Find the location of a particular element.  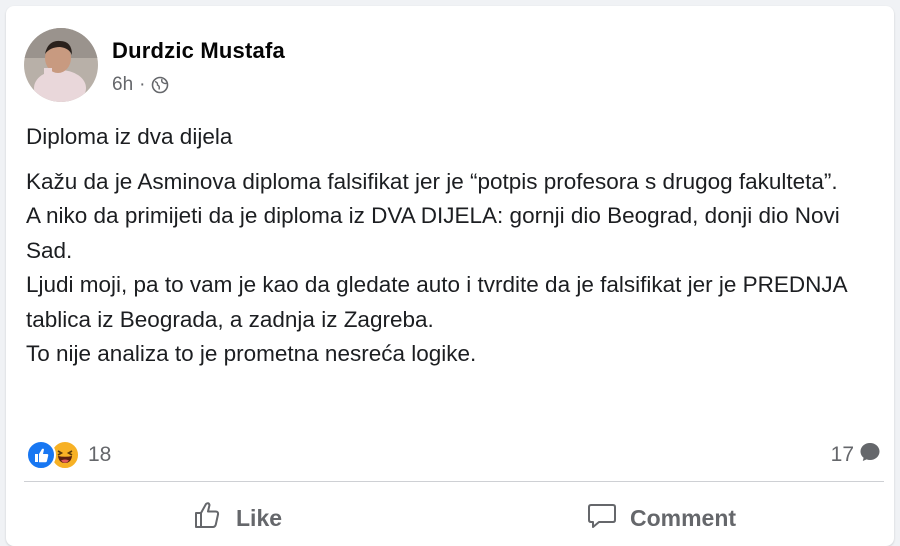

like-label: Like is located at coordinates (259, 517).